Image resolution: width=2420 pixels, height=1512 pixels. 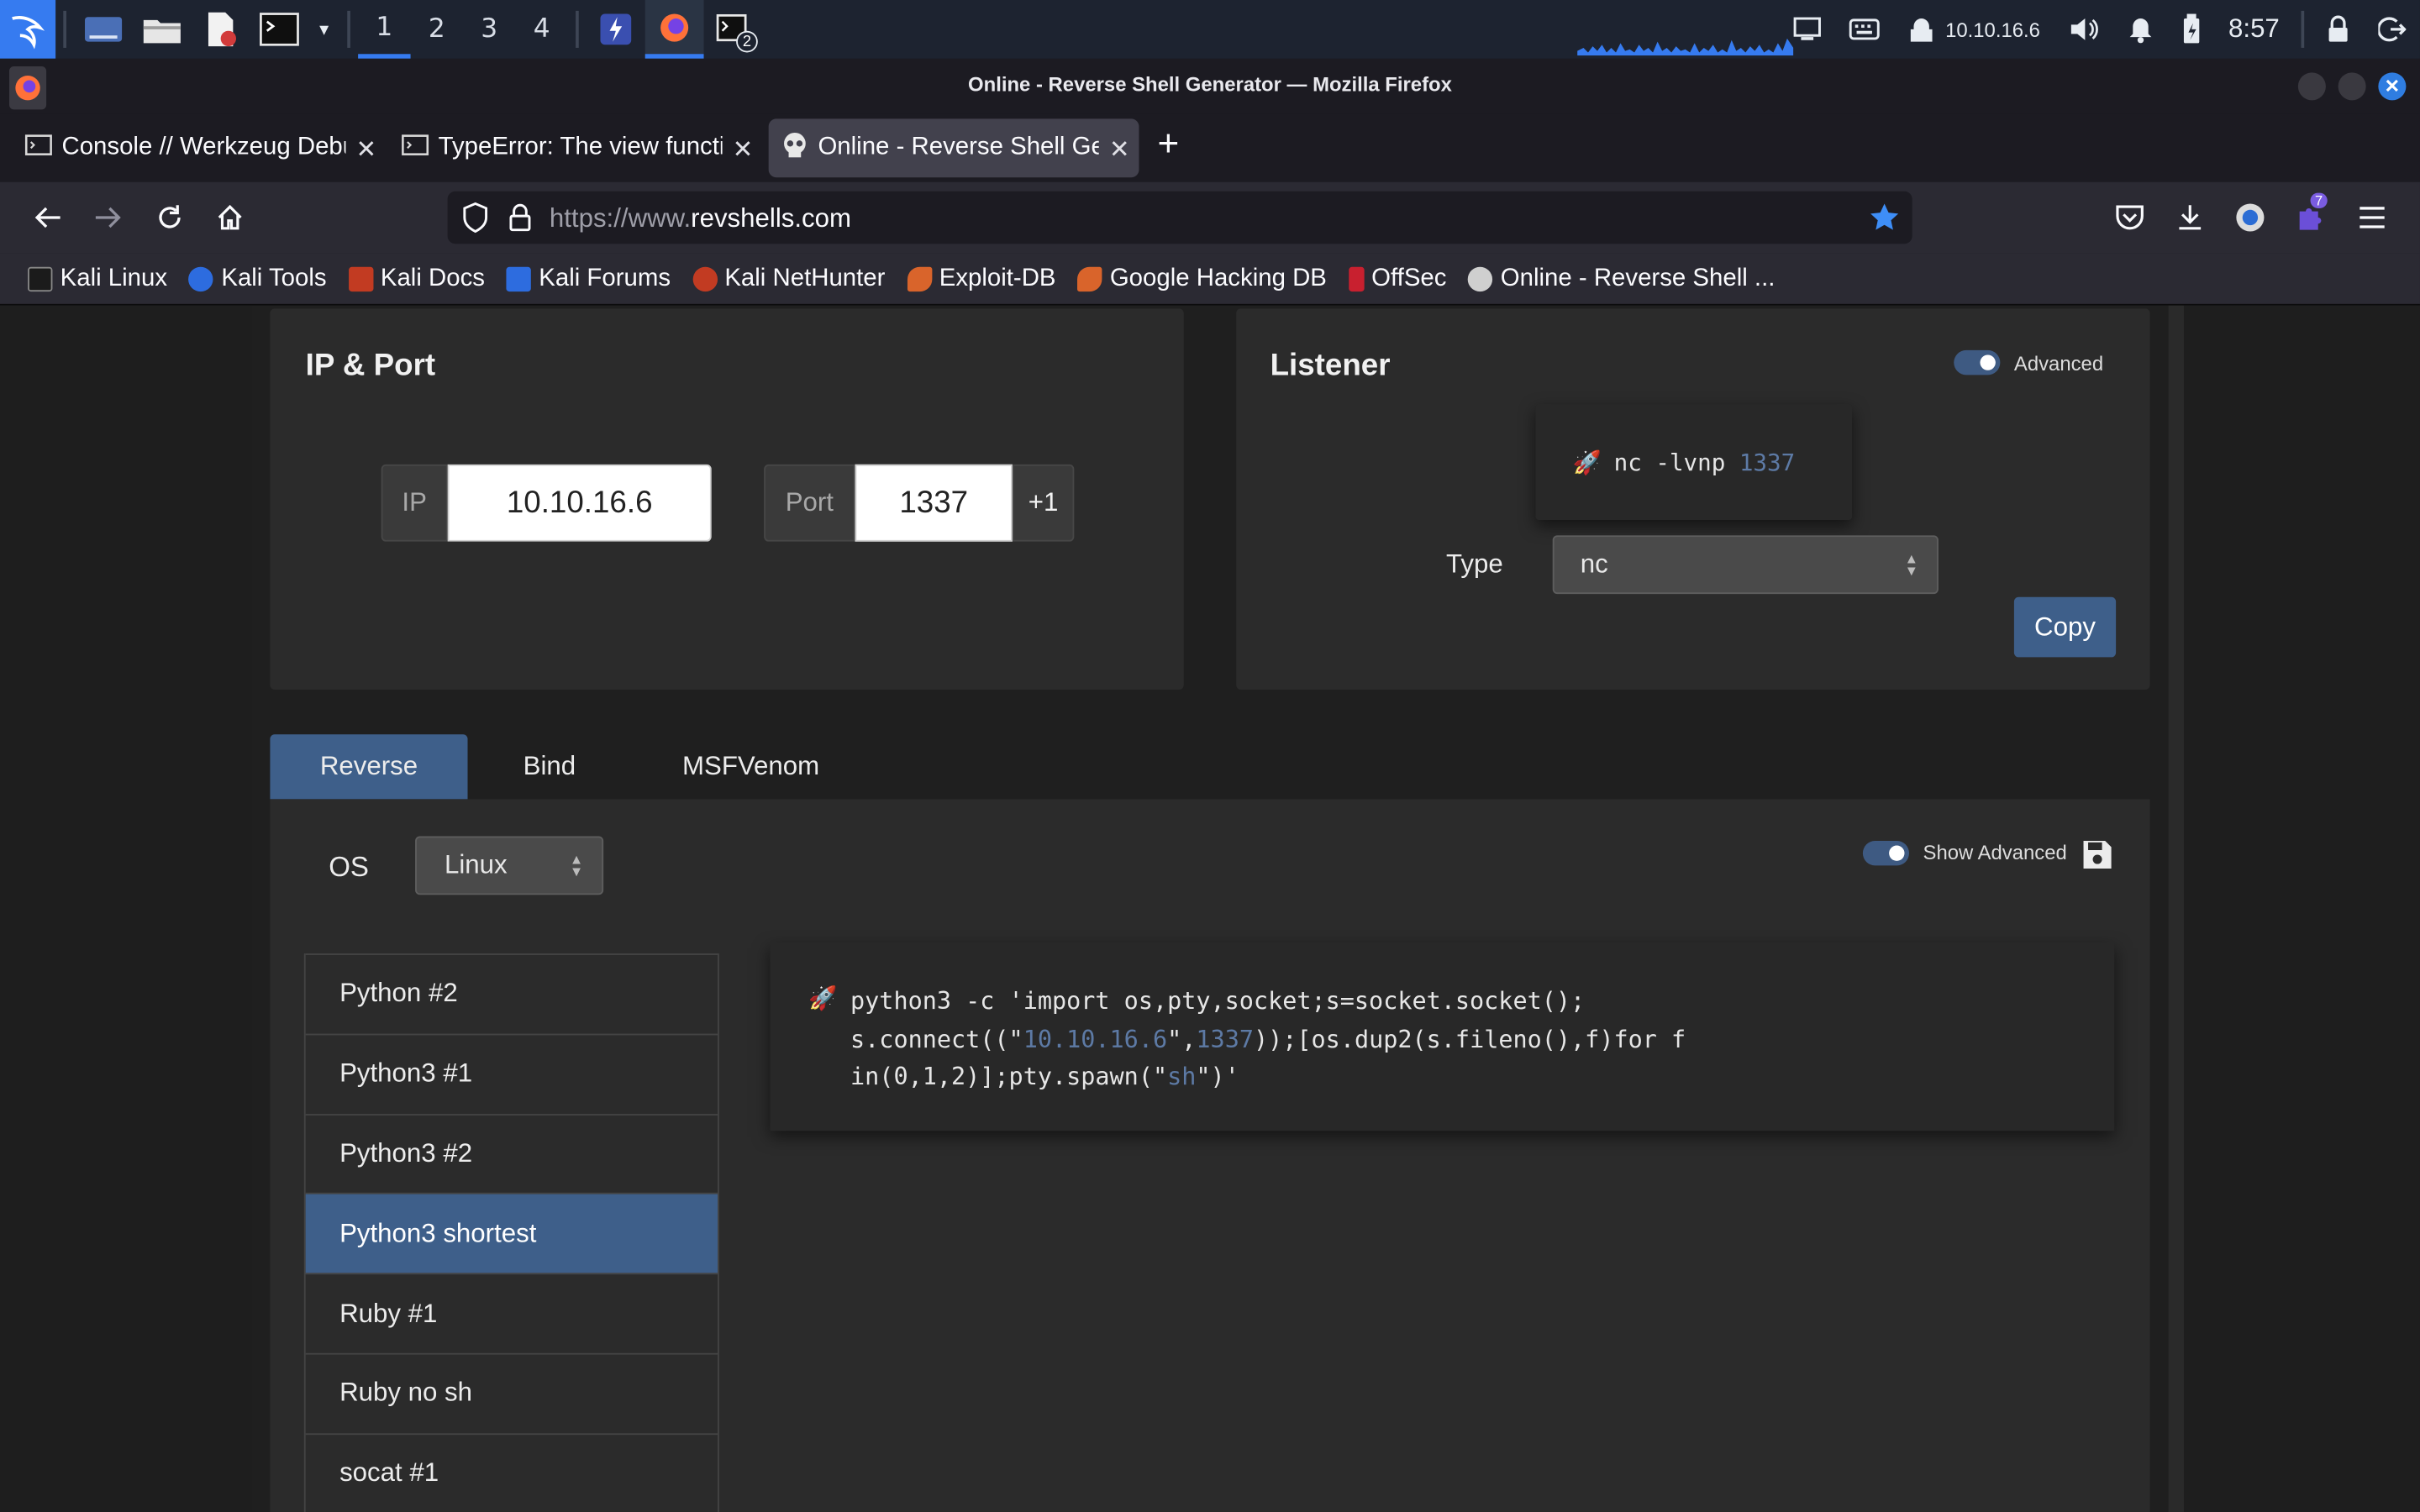 I want to click on tab-revshells: Online - Reverse Shell Generator ✕, so click(x=954, y=148).